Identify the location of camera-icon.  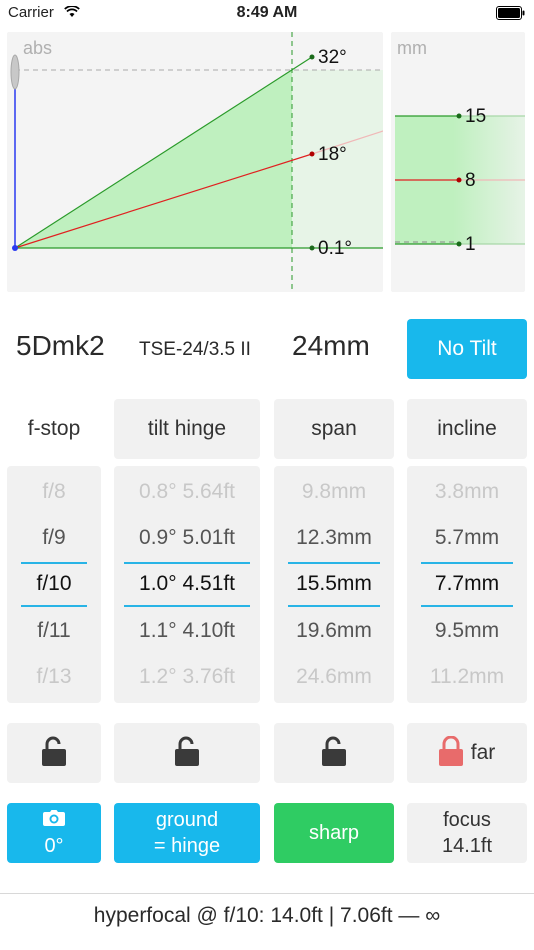
(54, 820).